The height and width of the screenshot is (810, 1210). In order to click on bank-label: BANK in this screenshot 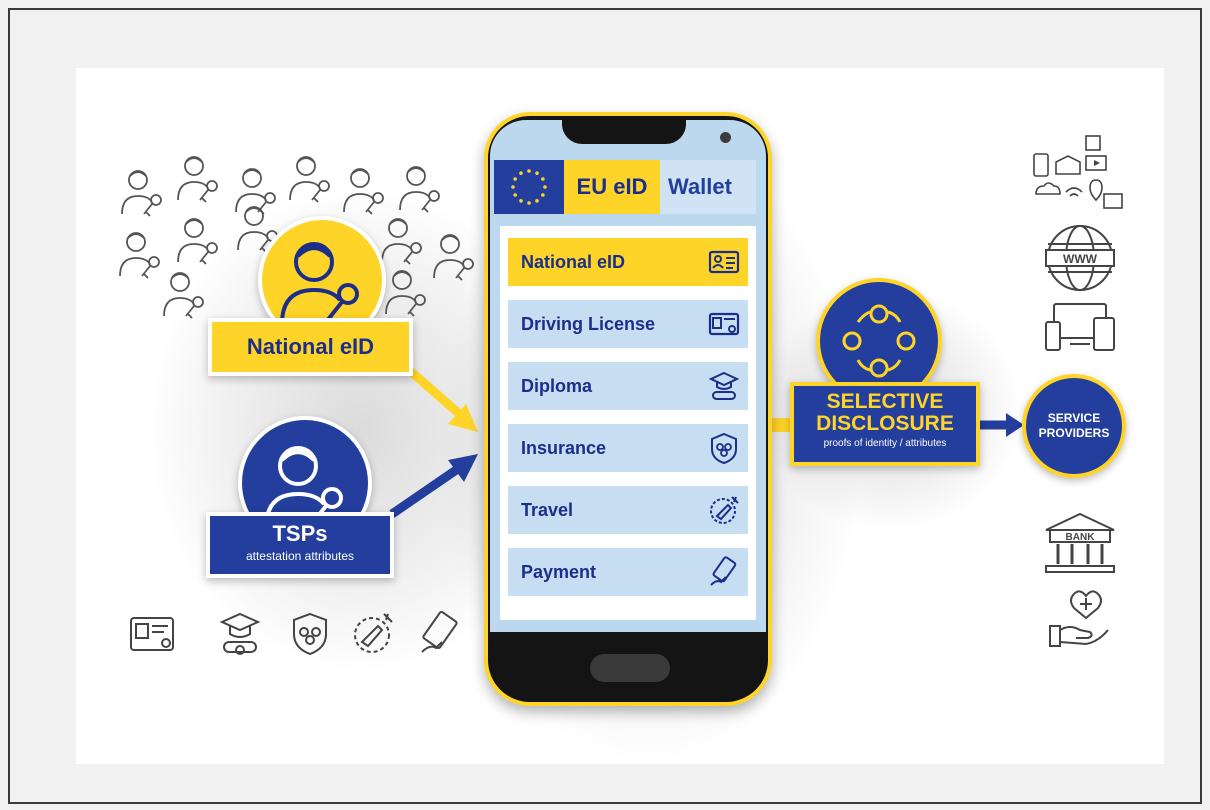, I will do `click(1081, 537)`.